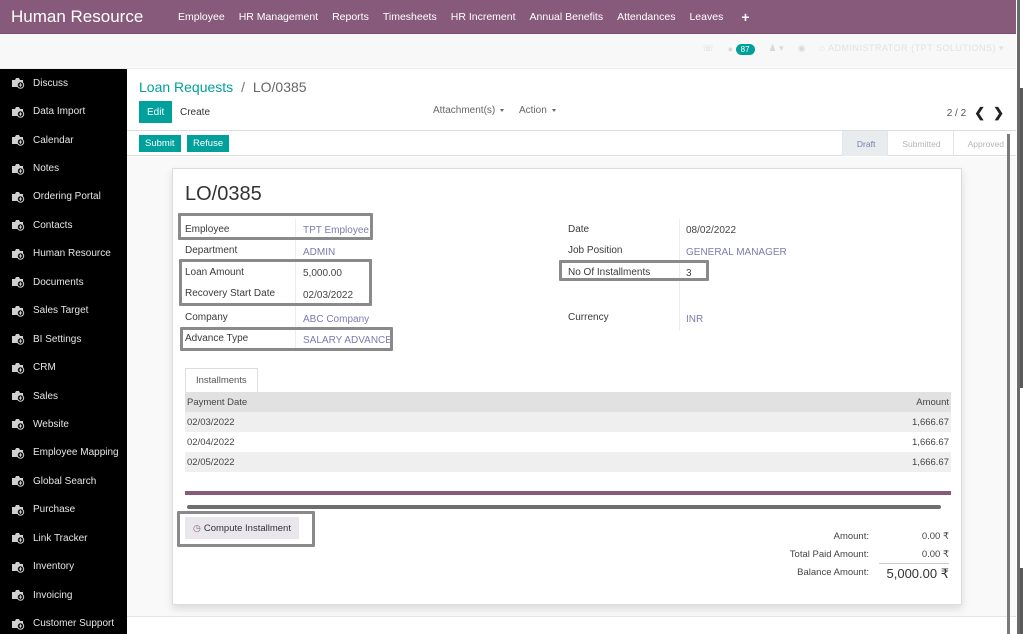 This screenshot has width=1024, height=634. Describe the element at coordinates (537, 110) in the screenshot. I see `action-dropdown: Action` at that location.